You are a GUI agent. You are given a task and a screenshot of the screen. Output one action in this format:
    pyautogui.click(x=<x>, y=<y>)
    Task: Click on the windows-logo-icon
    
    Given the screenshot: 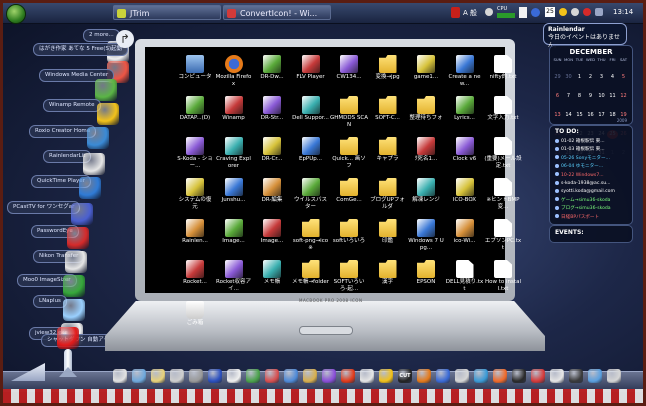 What is the action you would take?
    pyautogui.click(x=74, y=286)
    